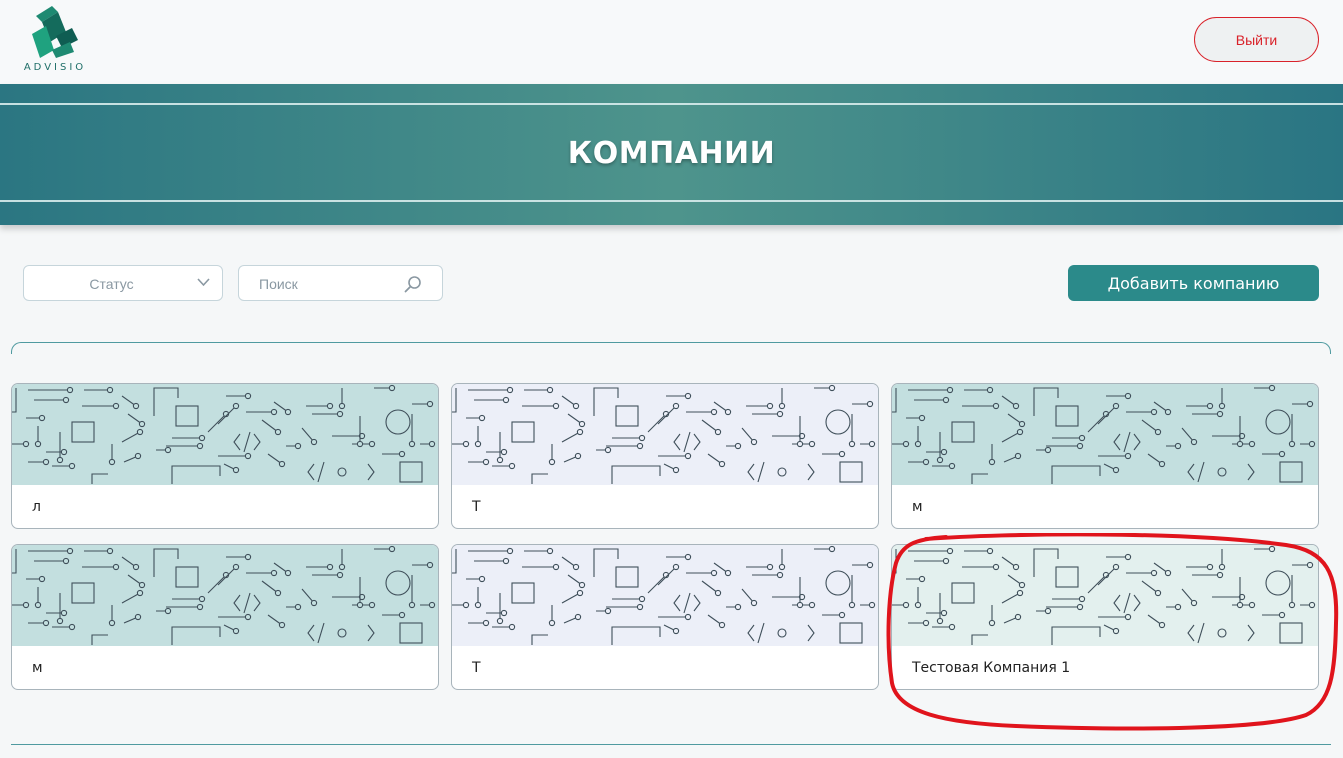 This screenshot has width=1343, height=758. What do you see at coordinates (111, 284) in the screenshot?
I see `status-select-label: Статус` at bounding box center [111, 284].